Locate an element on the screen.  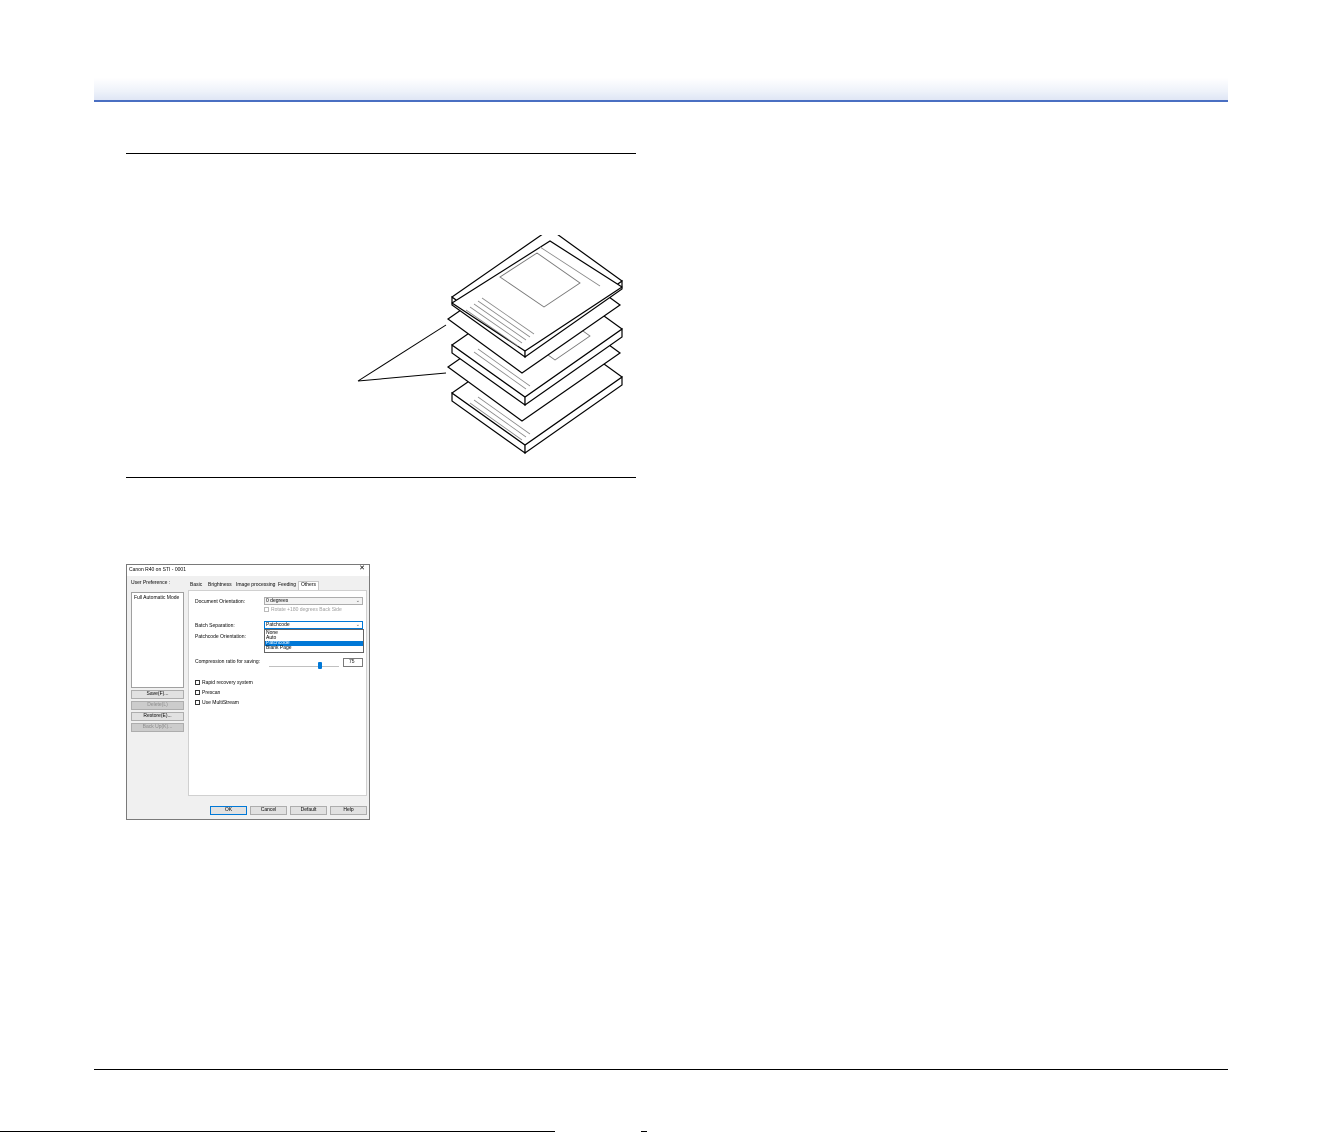
patchcode-orientation-label: Patchcode Orientation: is located at coordinates (220, 637).